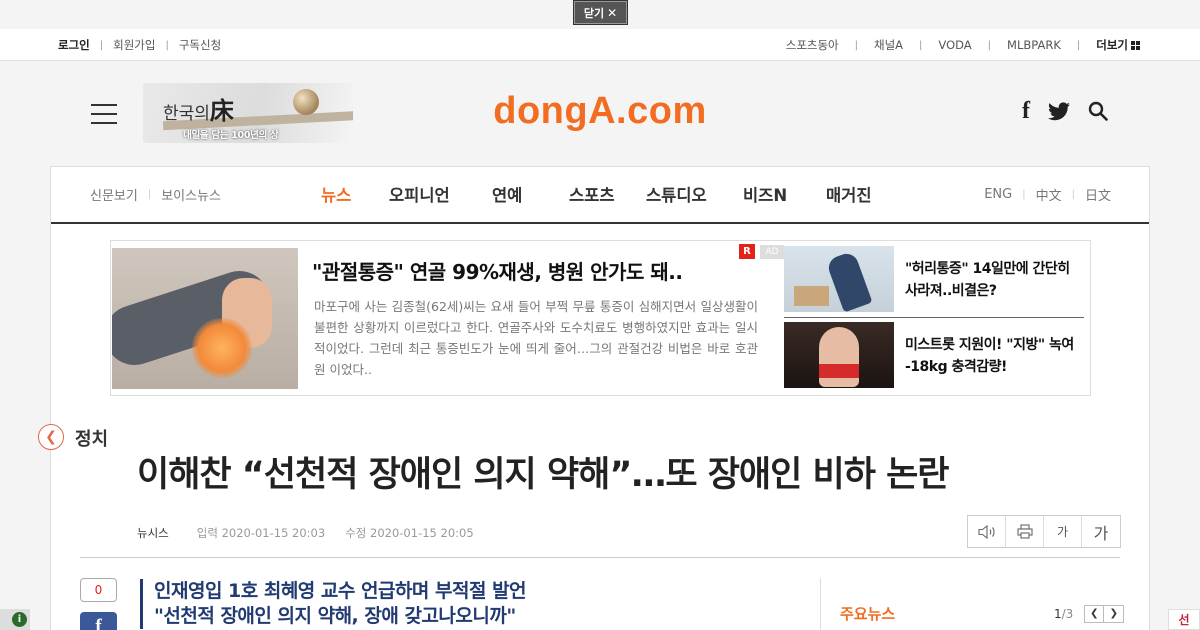 The height and width of the screenshot is (630, 1200). Describe the element at coordinates (91, 438) in the screenshot. I see `section-name: 정치` at that location.